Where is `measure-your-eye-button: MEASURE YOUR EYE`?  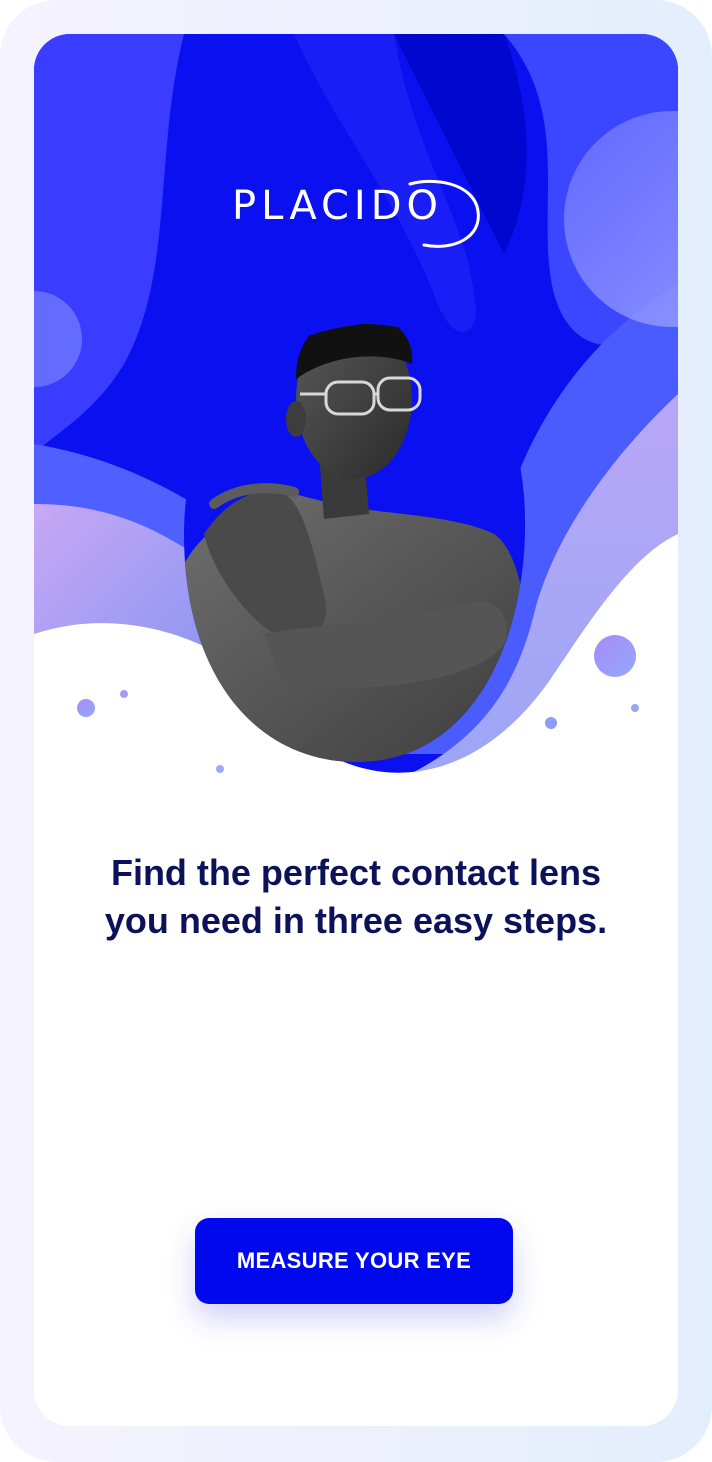 measure-your-eye-button: MEASURE YOUR EYE is located at coordinates (354, 1261).